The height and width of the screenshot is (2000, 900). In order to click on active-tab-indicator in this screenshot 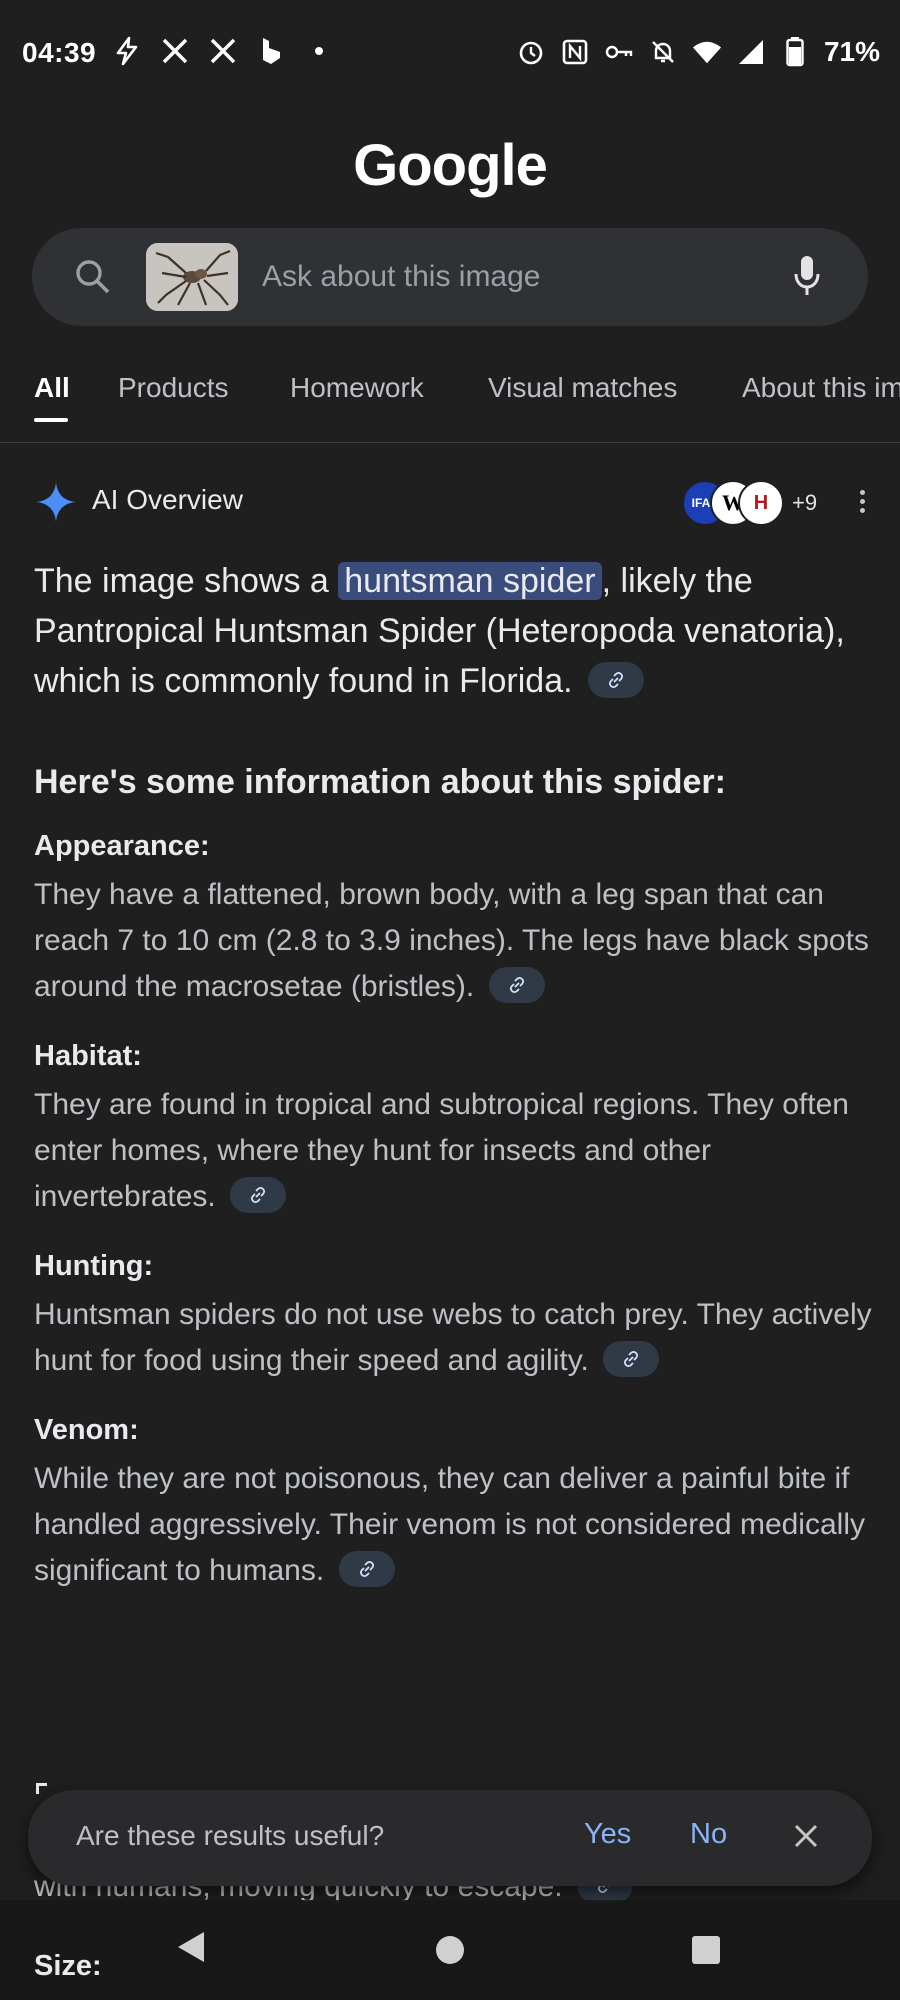, I will do `click(51, 420)`.